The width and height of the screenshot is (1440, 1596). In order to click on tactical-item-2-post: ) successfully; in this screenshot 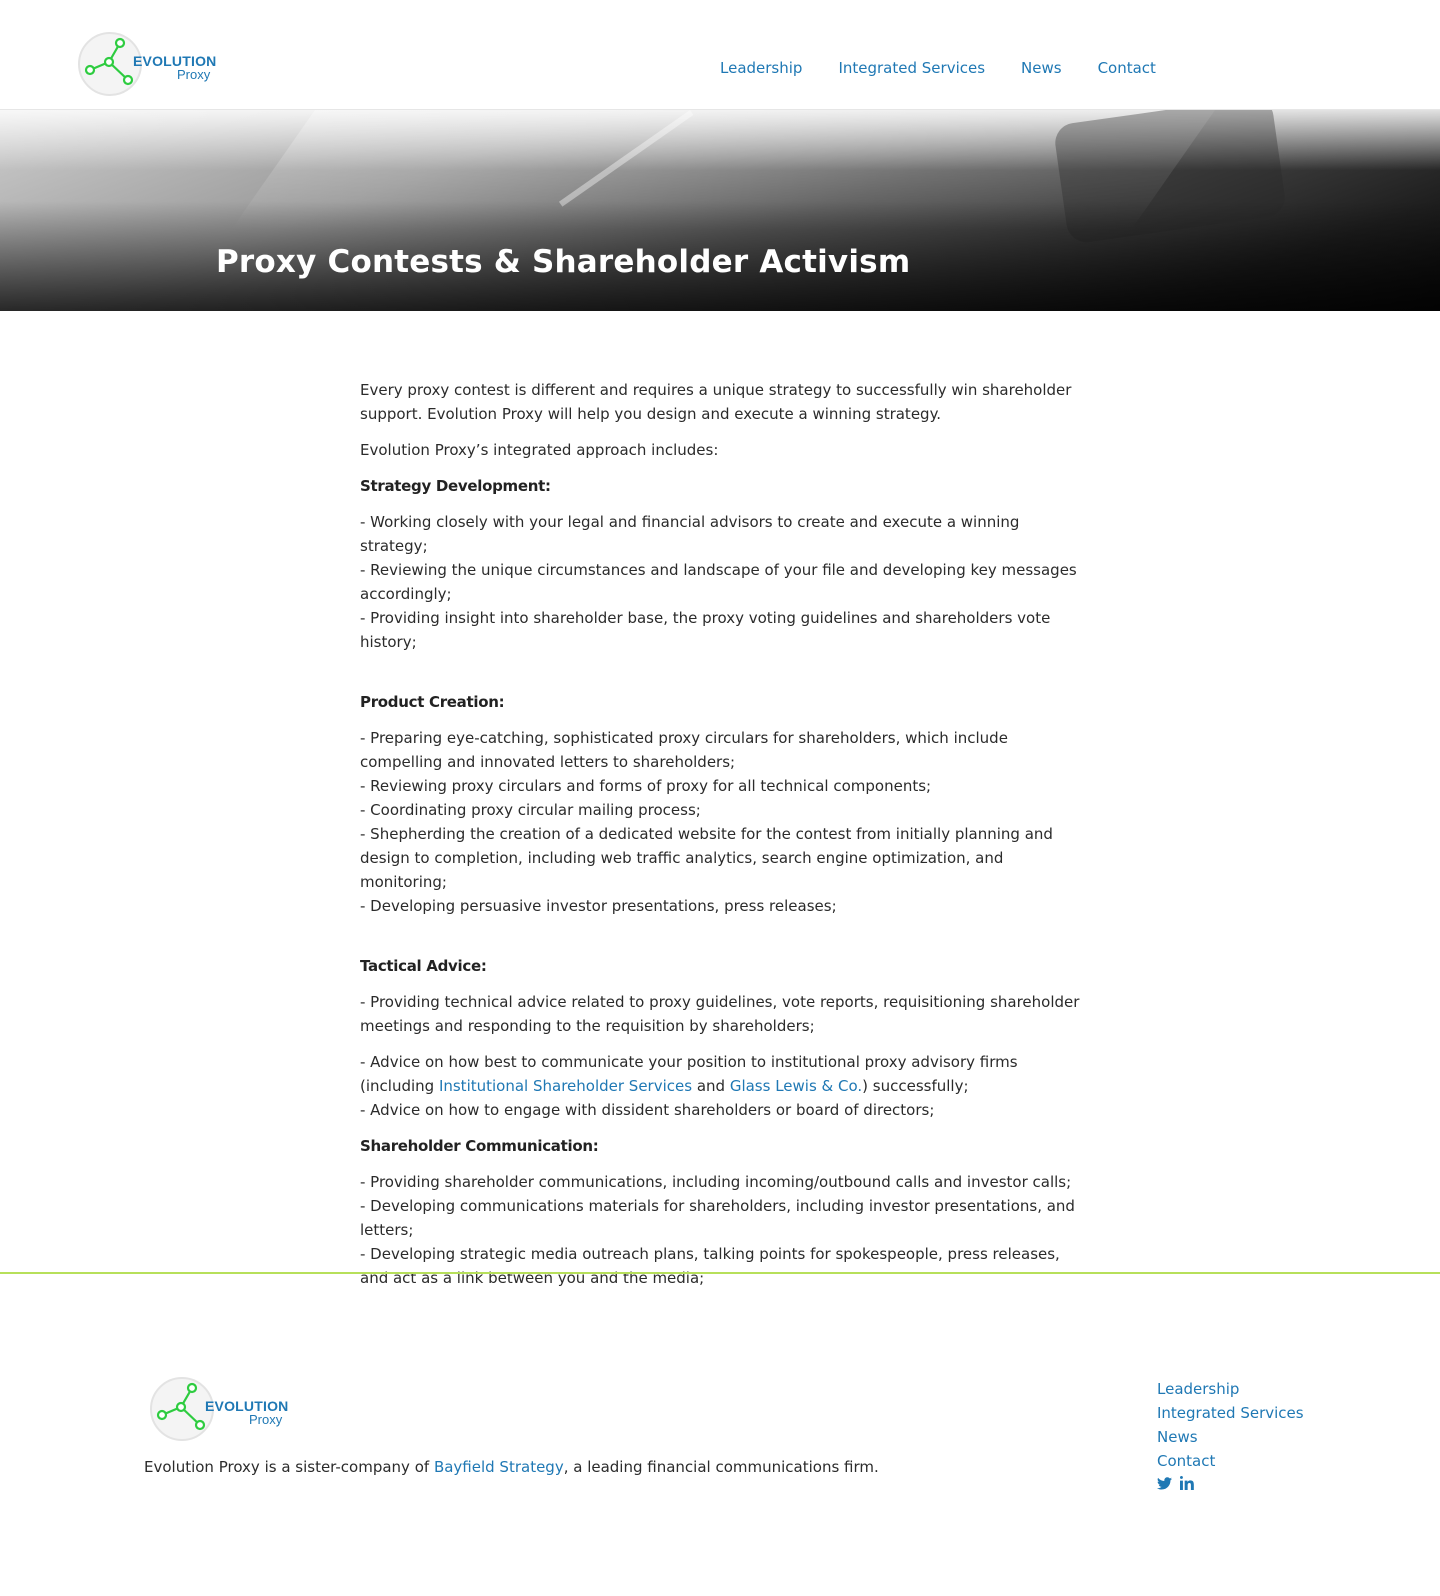, I will do `click(915, 1086)`.